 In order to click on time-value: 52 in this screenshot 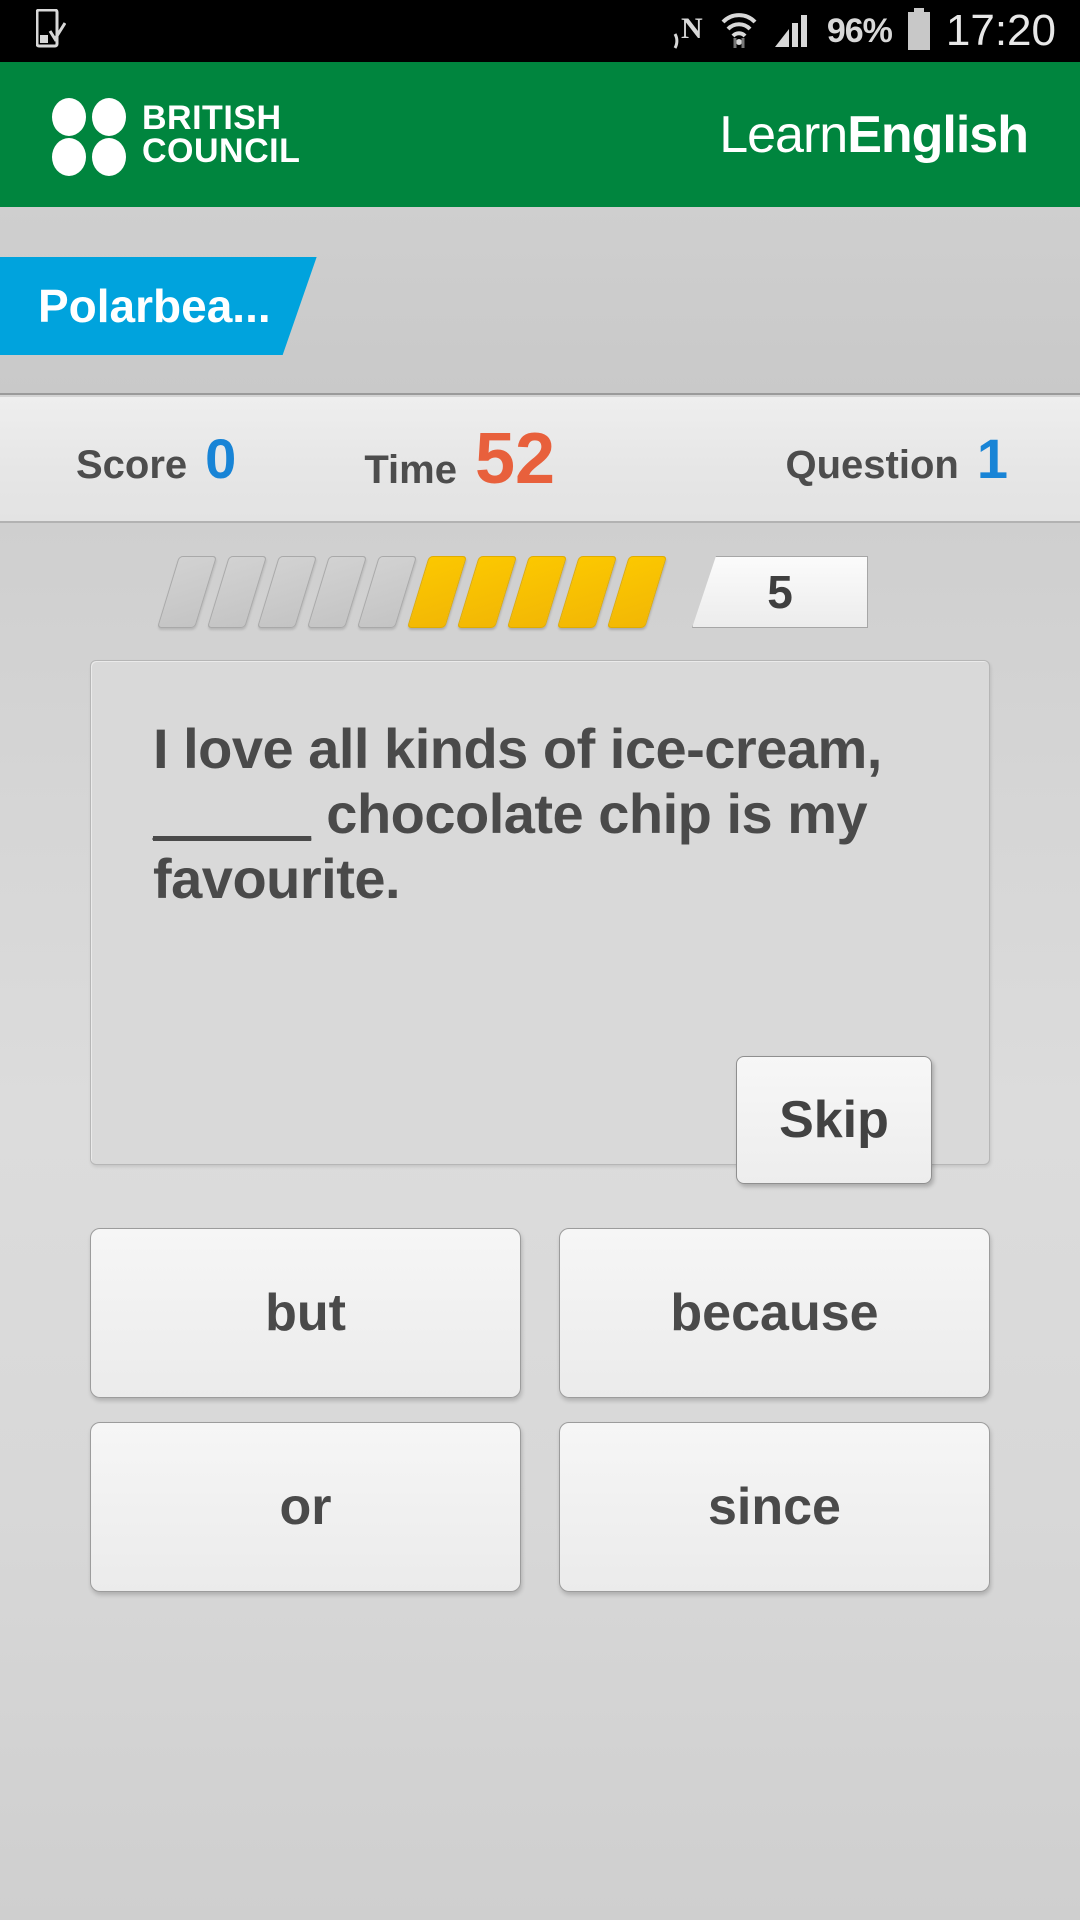, I will do `click(515, 459)`.